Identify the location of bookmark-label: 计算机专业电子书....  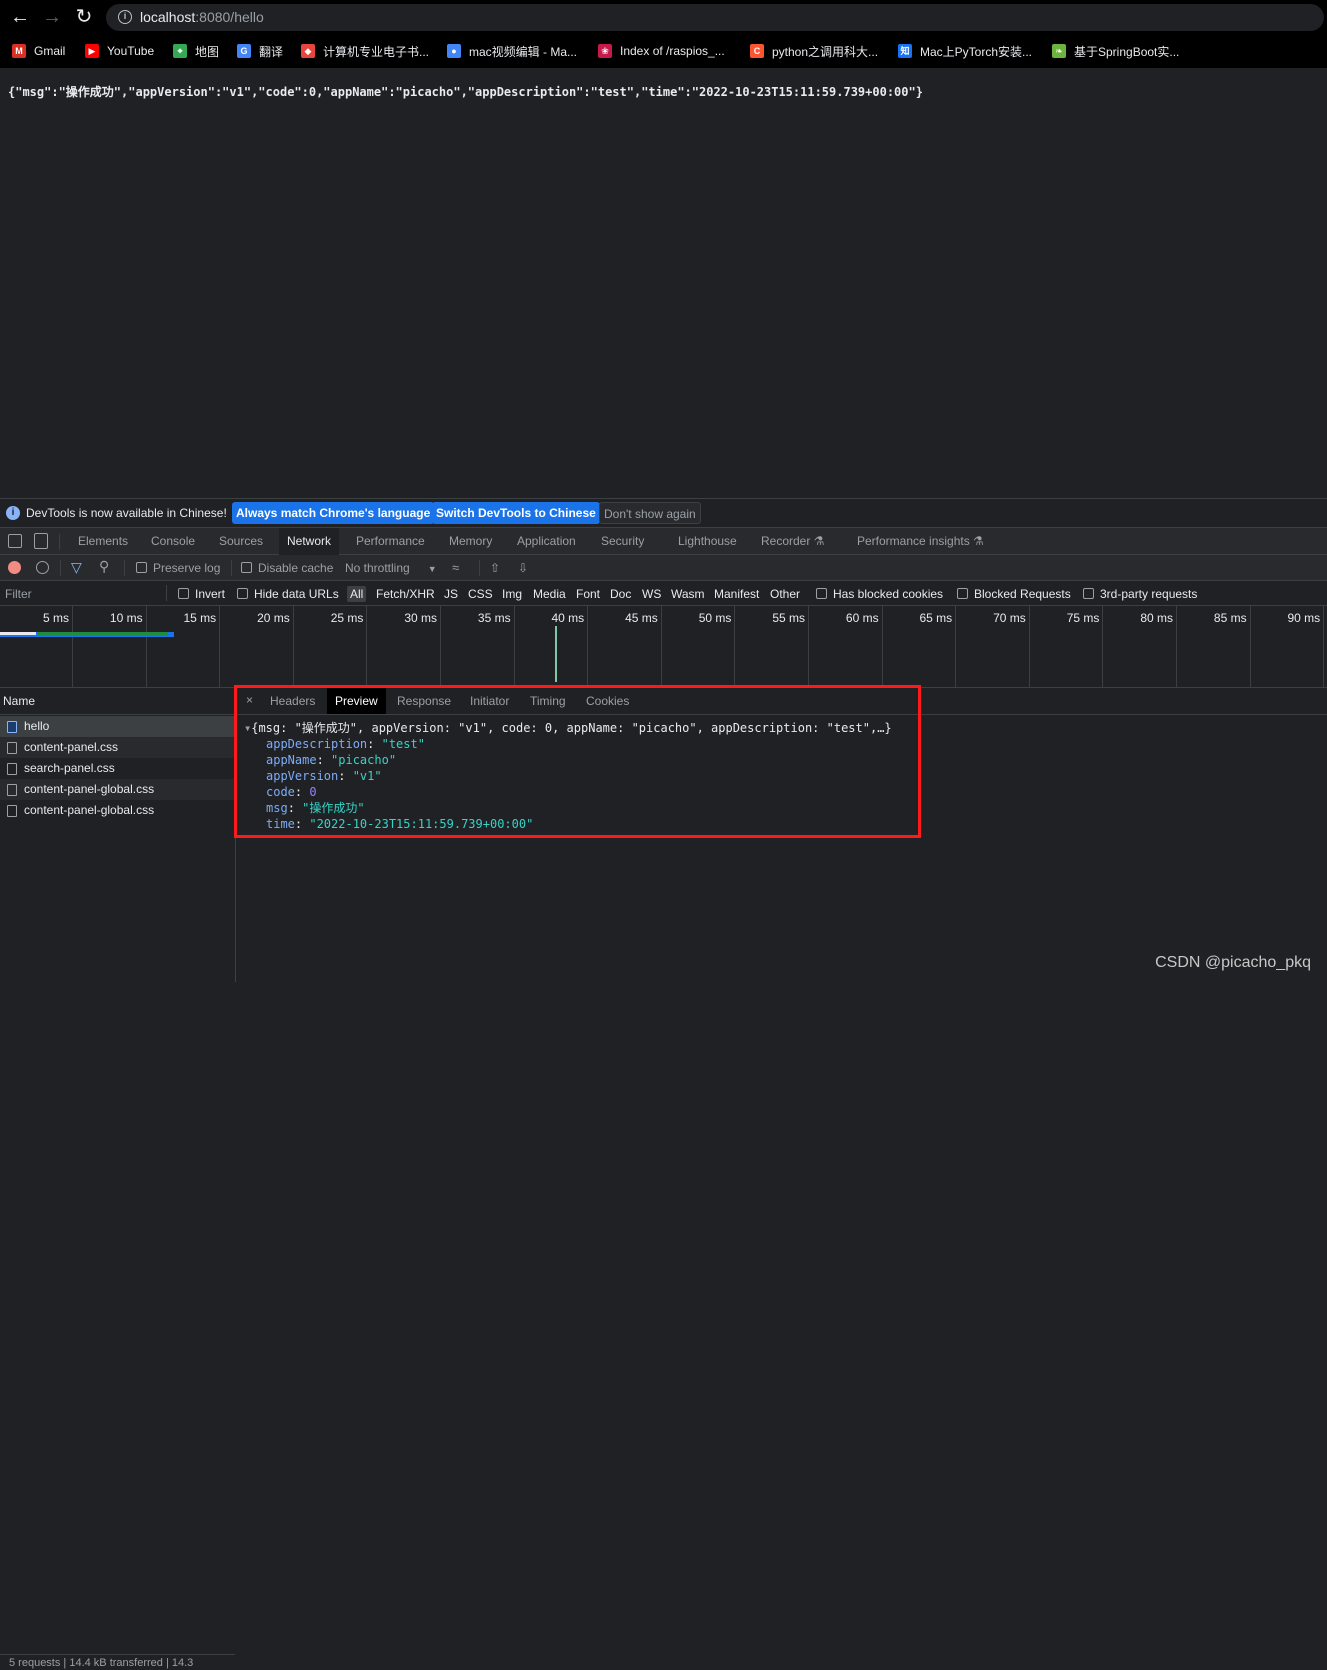
(376, 51).